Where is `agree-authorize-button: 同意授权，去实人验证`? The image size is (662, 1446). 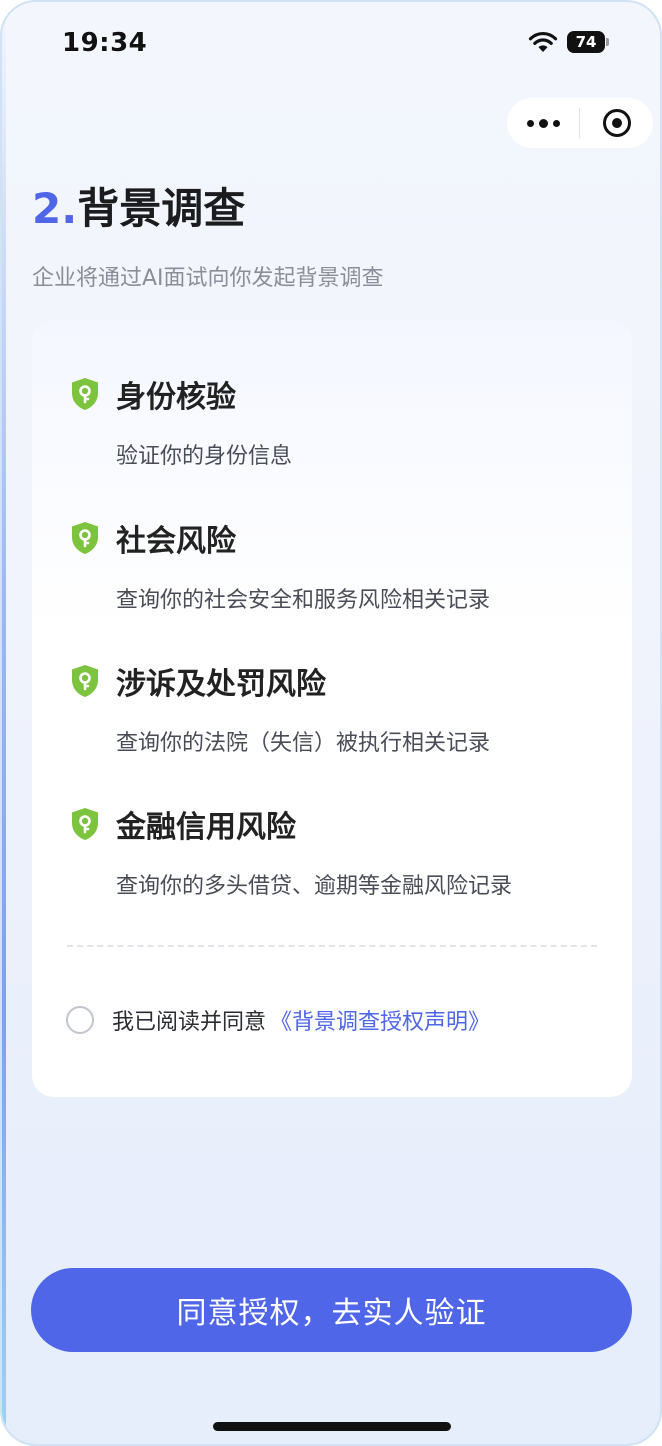
agree-authorize-button: 同意授权，去实人验证 is located at coordinates (331, 1310).